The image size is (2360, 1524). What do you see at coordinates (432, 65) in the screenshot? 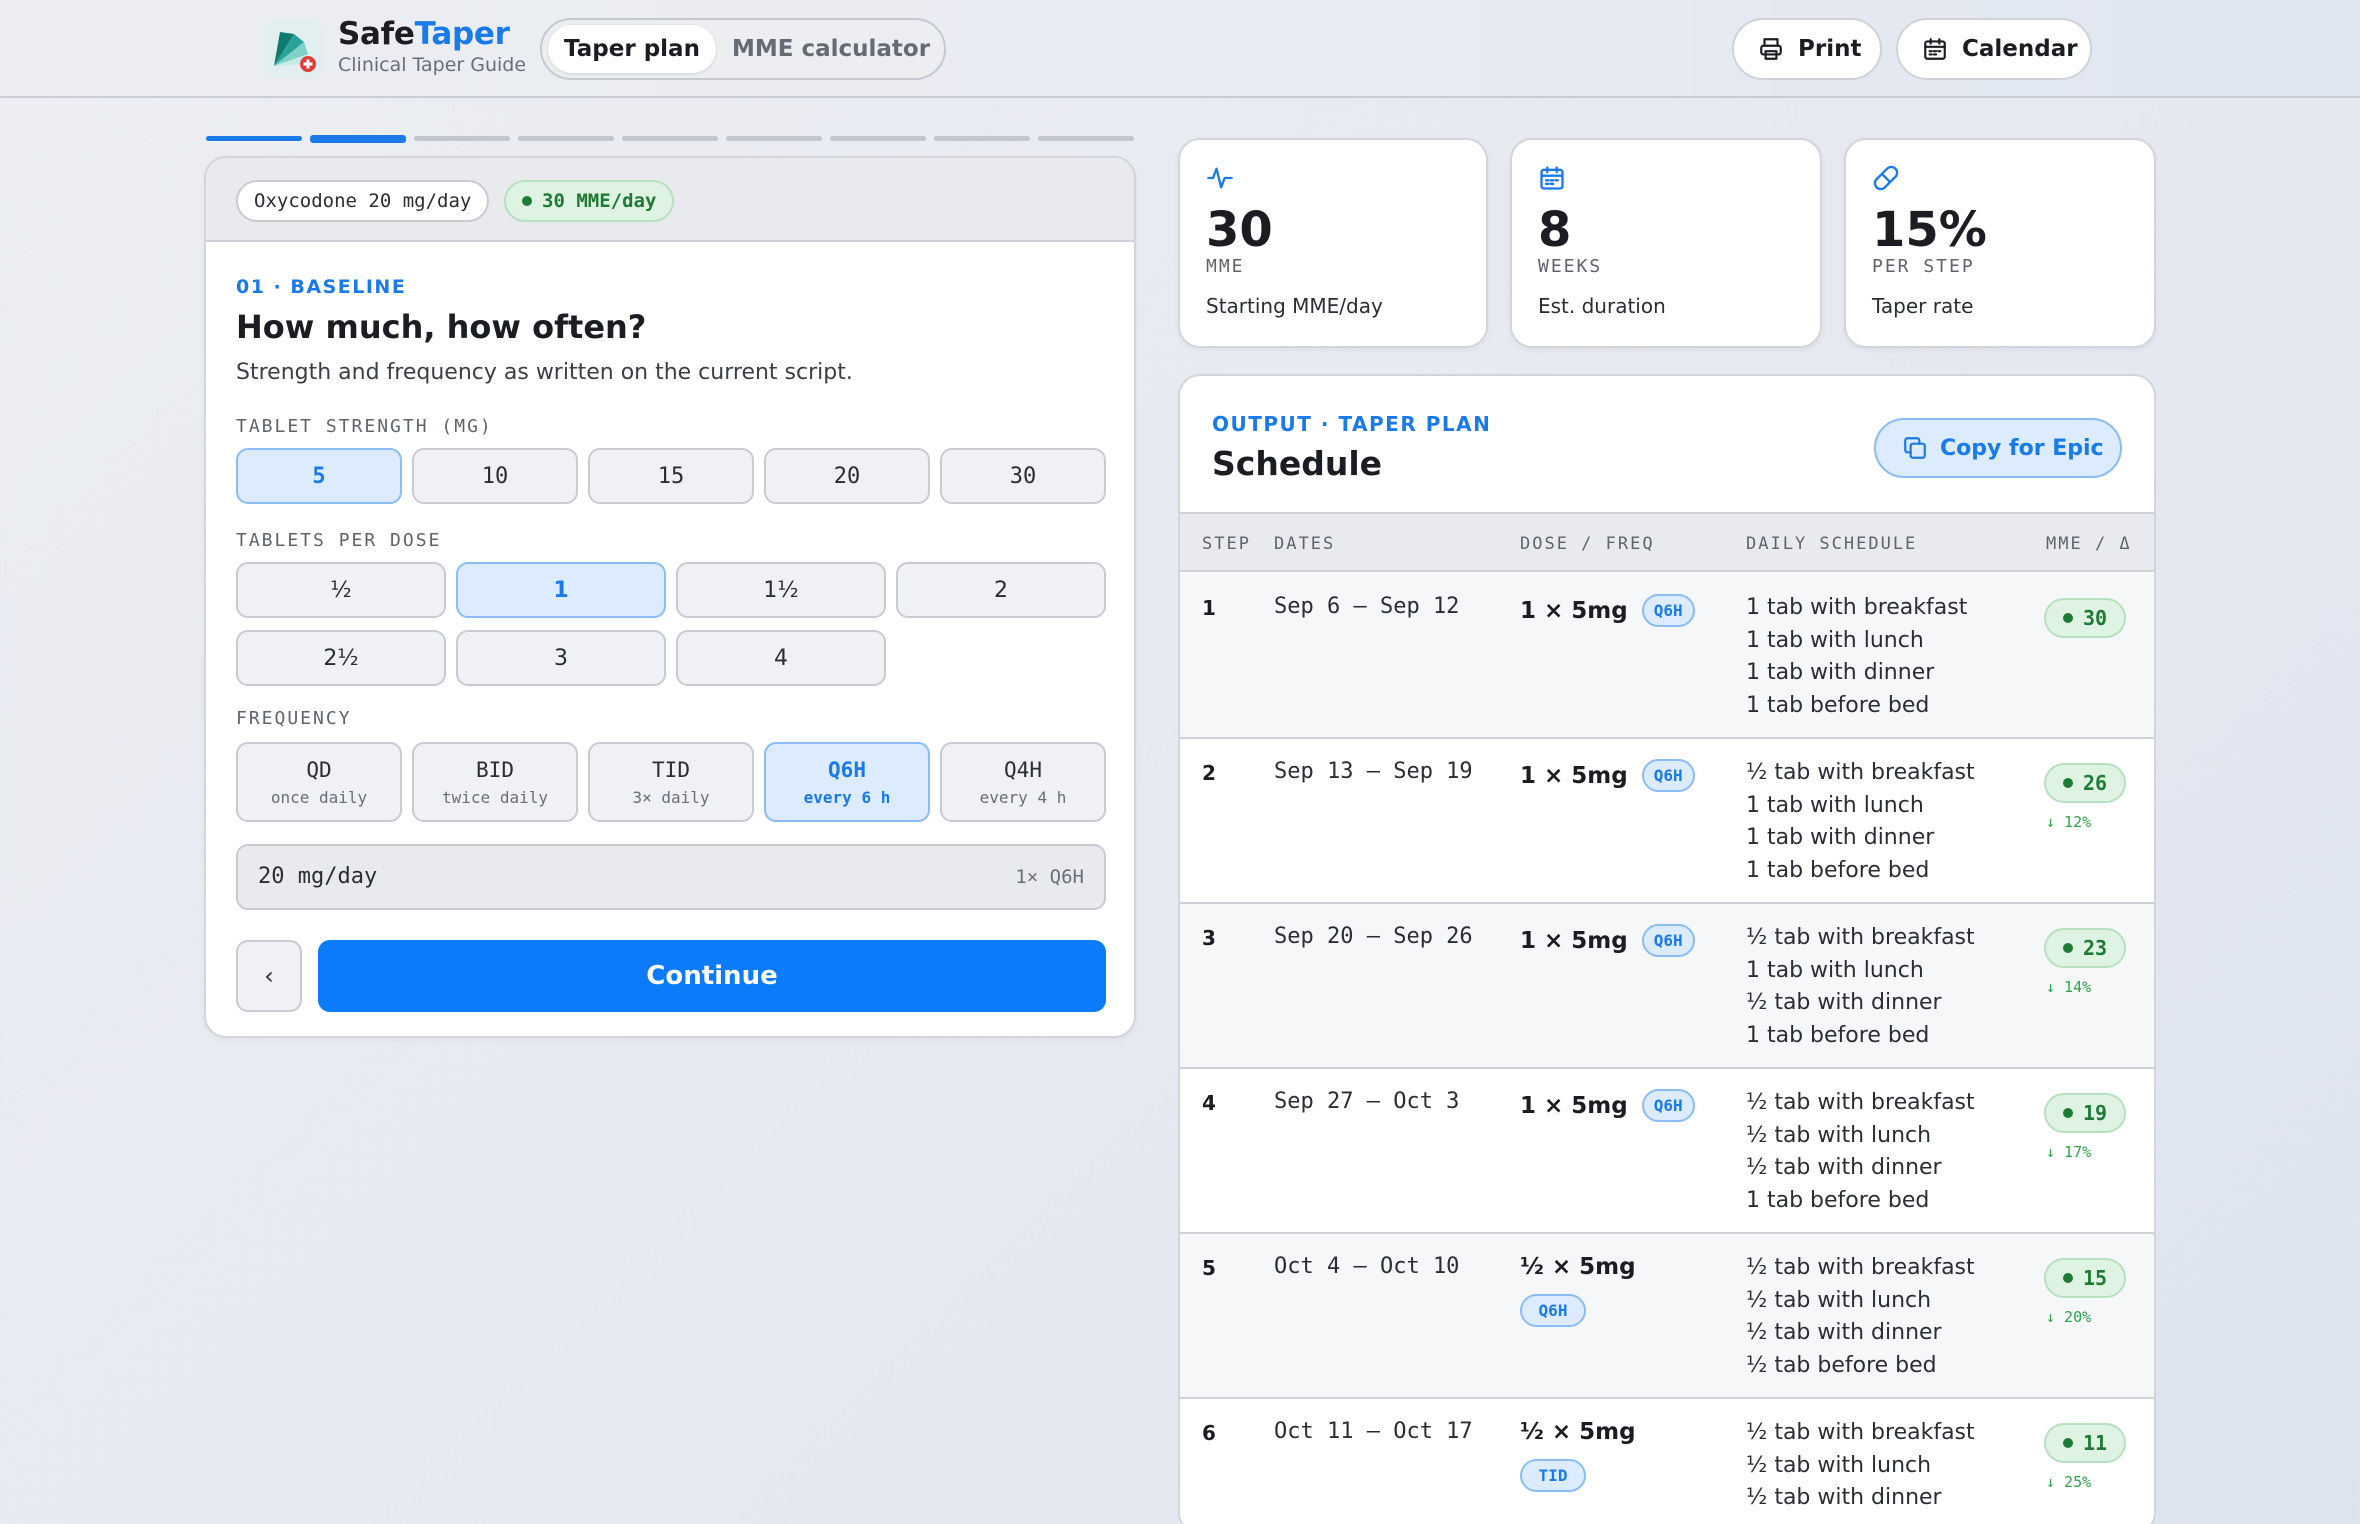
I see `brand-subtitle: Clinical Taper Guide` at bounding box center [432, 65].